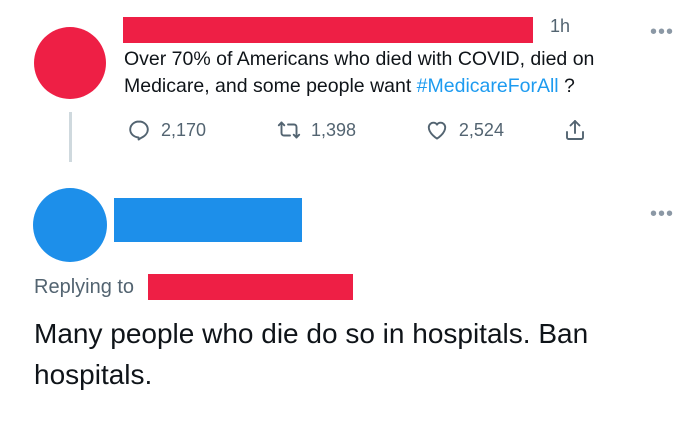 This screenshot has width=700, height=428. Describe the element at coordinates (250, 287) in the screenshot. I see `redacted-replying-to-handle` at that location.